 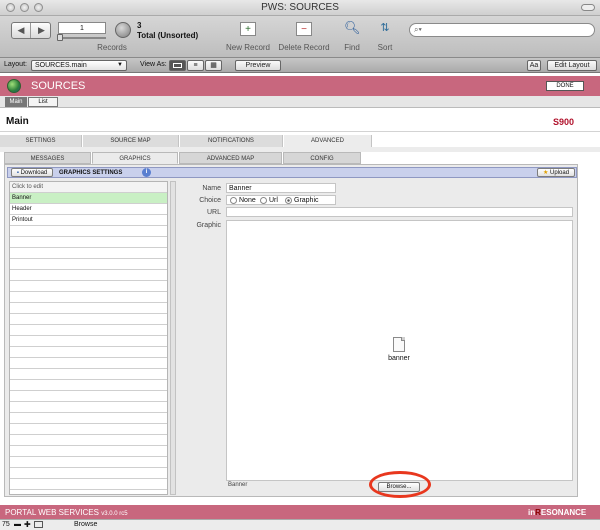 I want to click on radio-url, so click(x=263, y=200).